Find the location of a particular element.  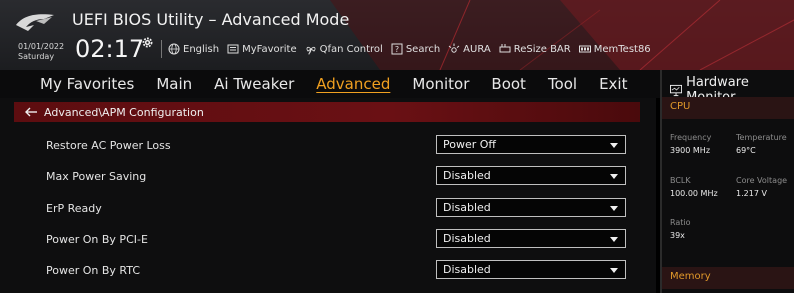

memtest-icon is located at coordinates (584, 49).